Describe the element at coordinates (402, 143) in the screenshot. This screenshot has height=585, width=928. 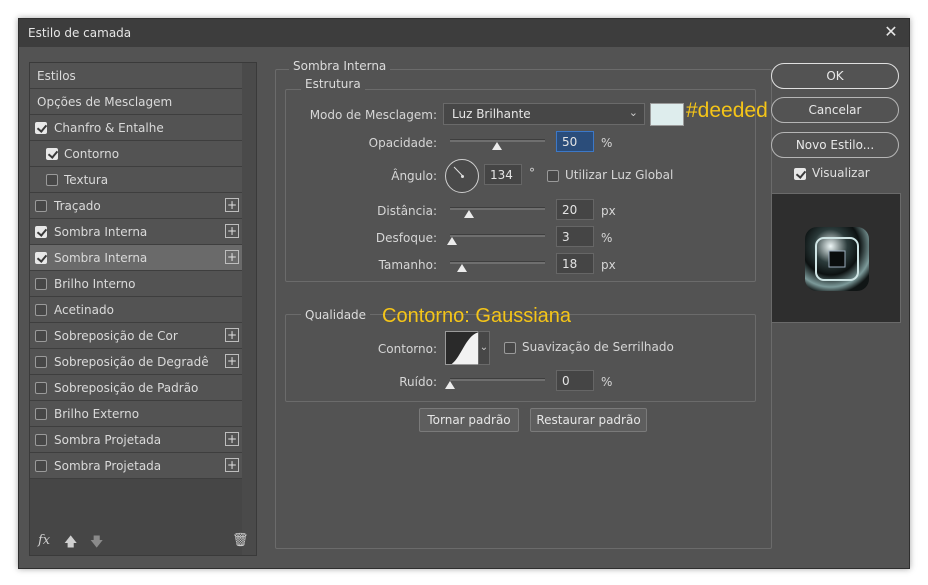
I see `opacity-label: Opacidade:` at that location.